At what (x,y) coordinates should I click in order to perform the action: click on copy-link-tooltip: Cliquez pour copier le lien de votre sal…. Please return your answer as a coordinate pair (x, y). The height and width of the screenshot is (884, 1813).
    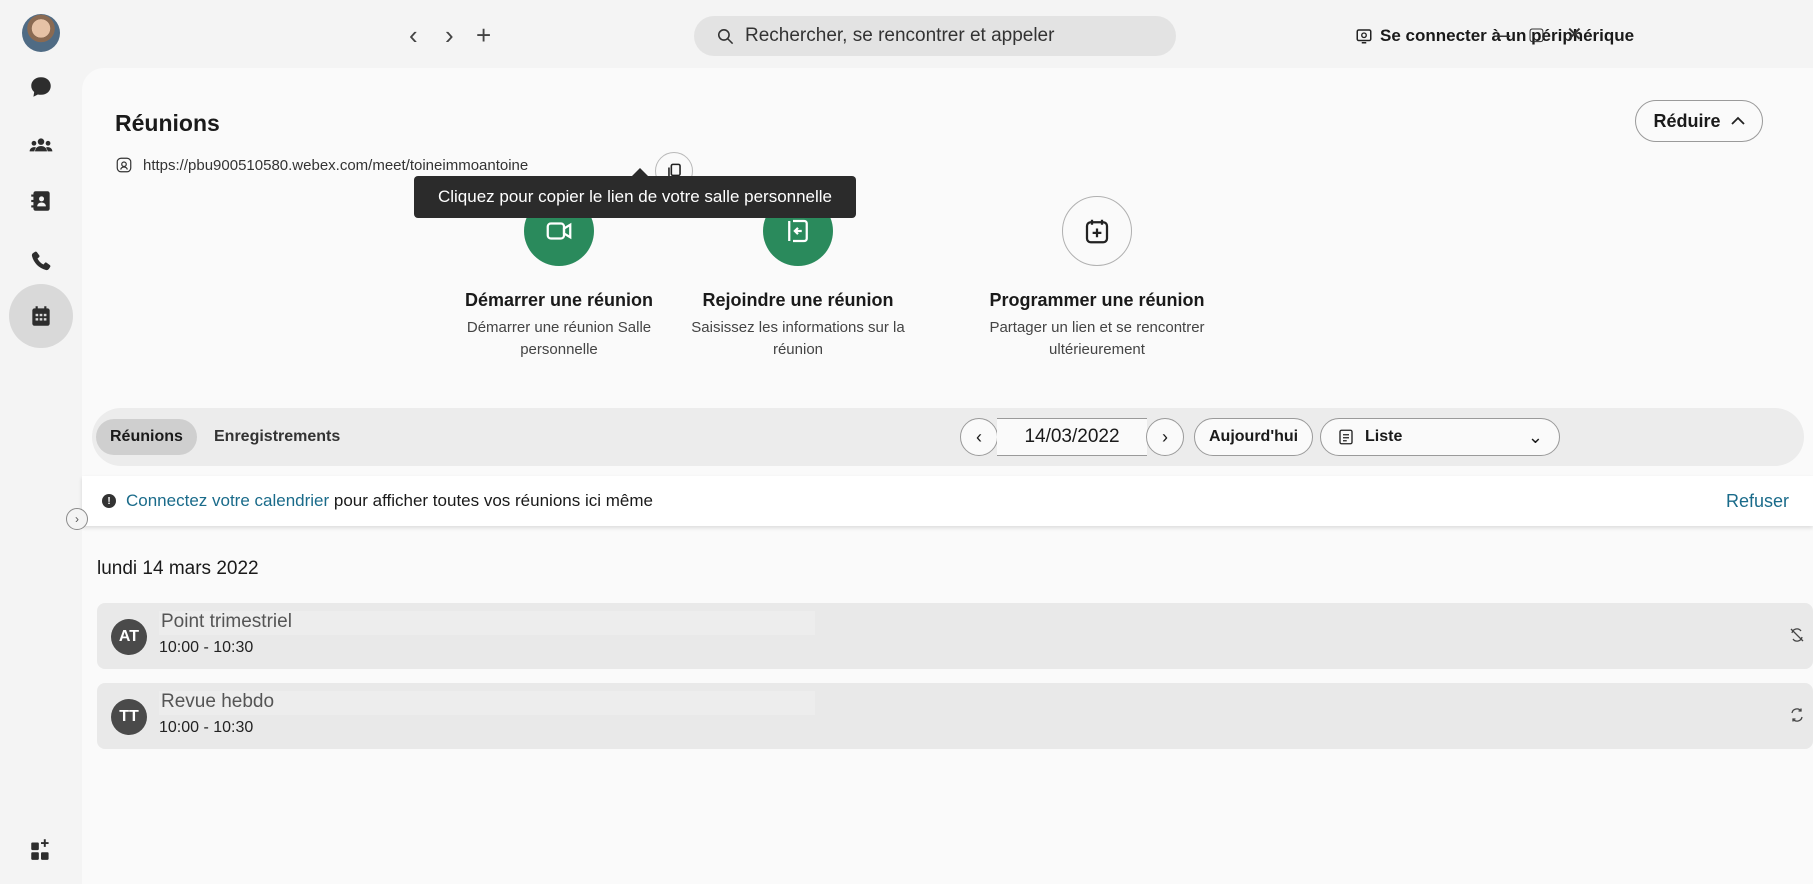
    Looking at the image, I should click on (635, 193).